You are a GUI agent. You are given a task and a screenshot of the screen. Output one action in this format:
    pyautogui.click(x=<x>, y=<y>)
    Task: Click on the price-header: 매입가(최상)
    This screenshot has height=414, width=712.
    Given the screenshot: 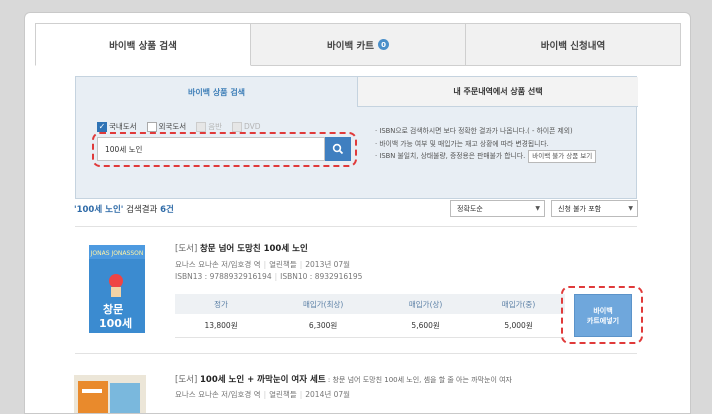 What is the action you would take?
    pyautogui.click(x=323, y=304)
    